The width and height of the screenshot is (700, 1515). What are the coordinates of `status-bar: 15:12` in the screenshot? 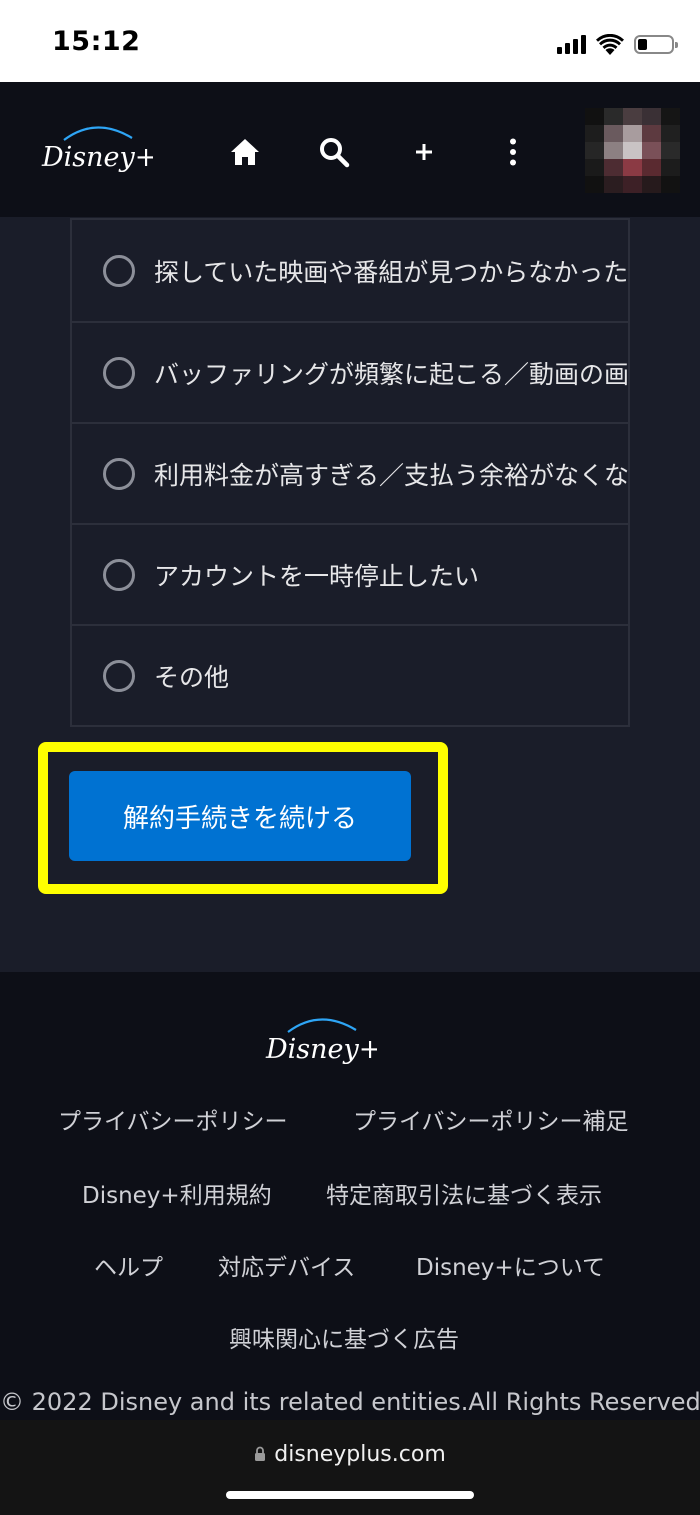 It's located at (350, 41).